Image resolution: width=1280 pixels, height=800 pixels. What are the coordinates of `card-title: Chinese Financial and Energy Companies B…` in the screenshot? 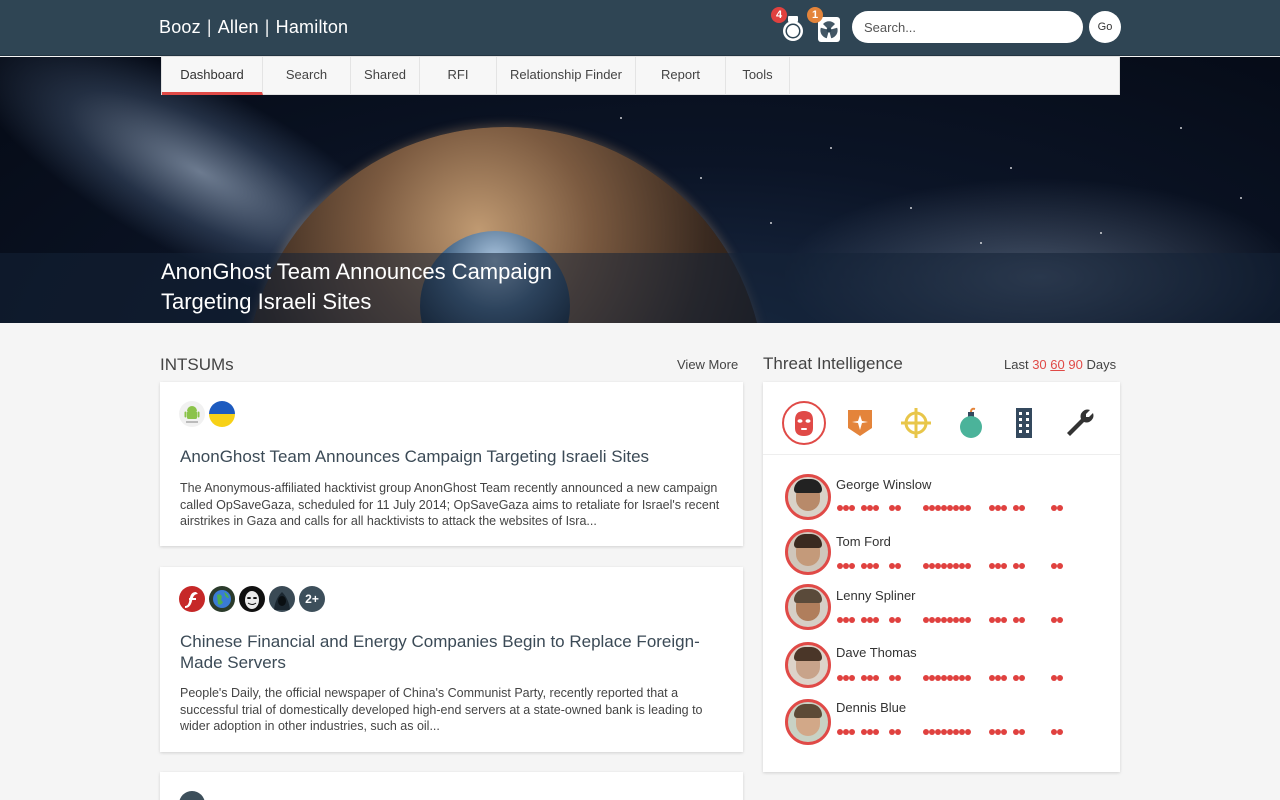 It's located at (450, 652).